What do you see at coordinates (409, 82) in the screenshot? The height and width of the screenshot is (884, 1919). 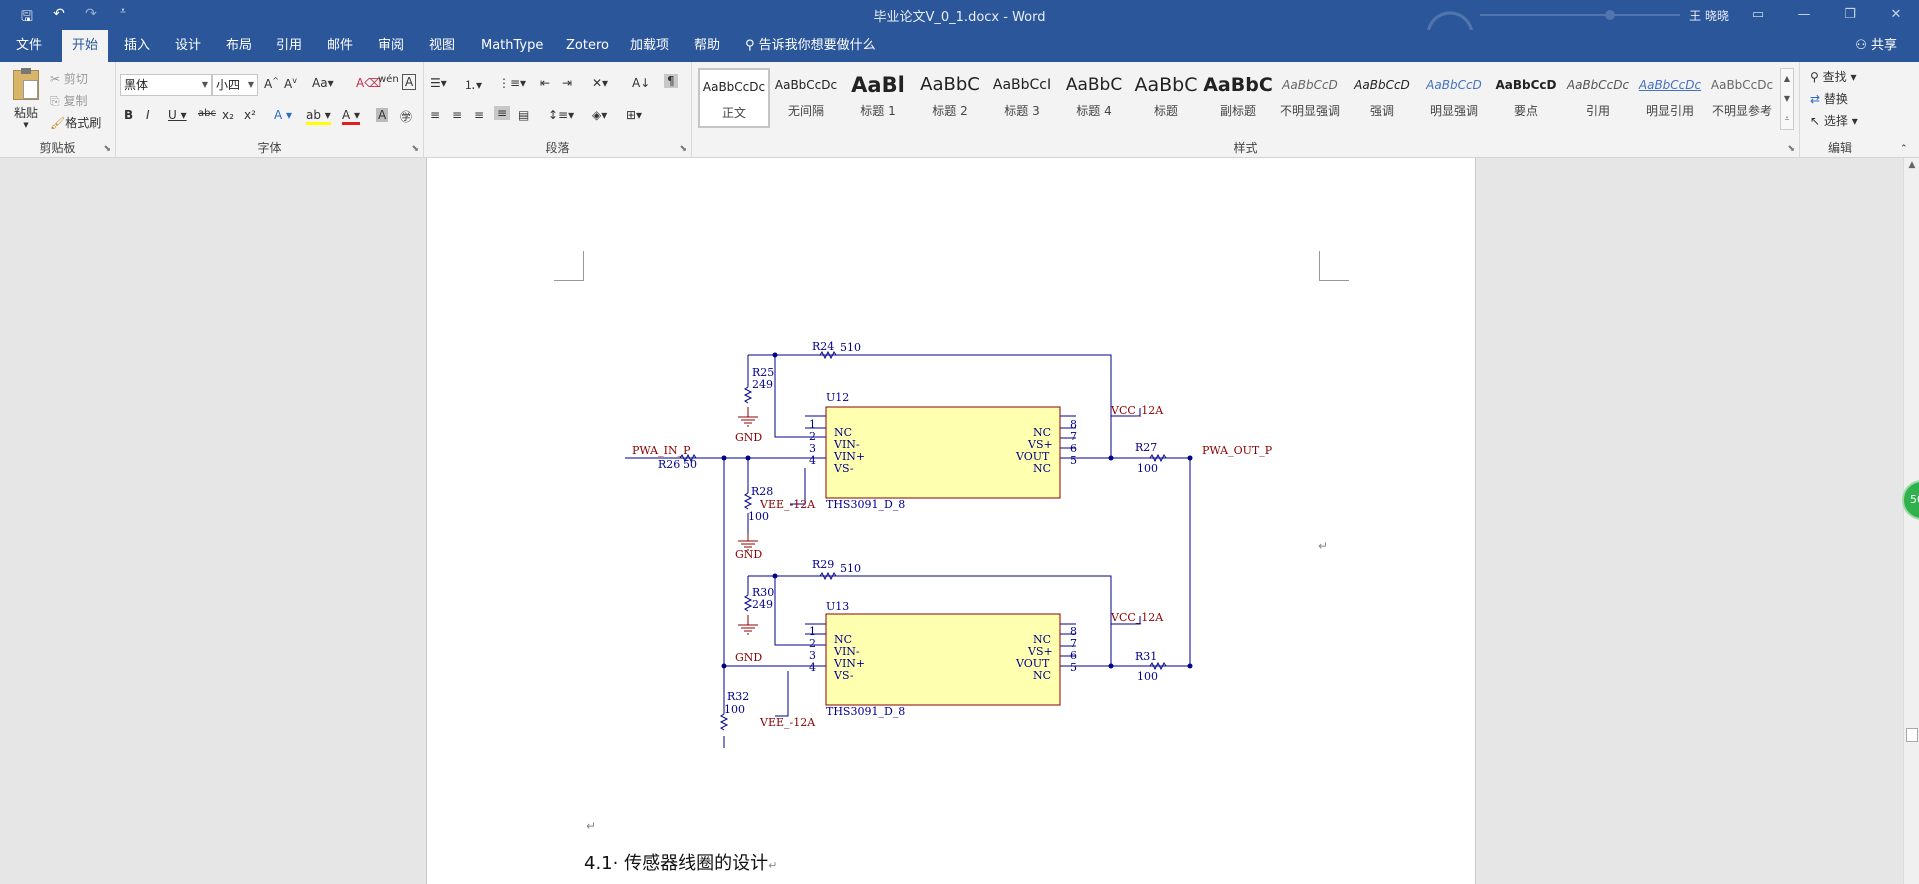 I see `character-border-icon: A` at bounding box center [409, 82].